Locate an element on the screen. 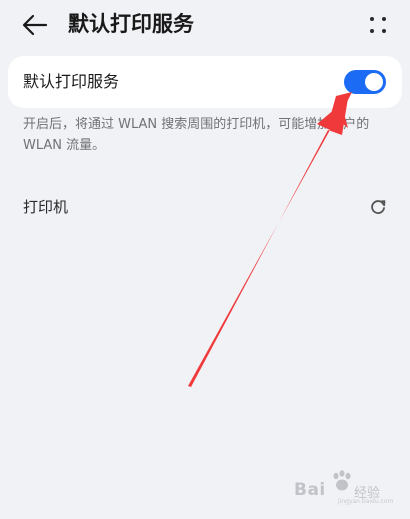 The height and width of the screenshot is (519, 410). default-print-service-label: 默认打印服务 is located at coordinates (71, 81).